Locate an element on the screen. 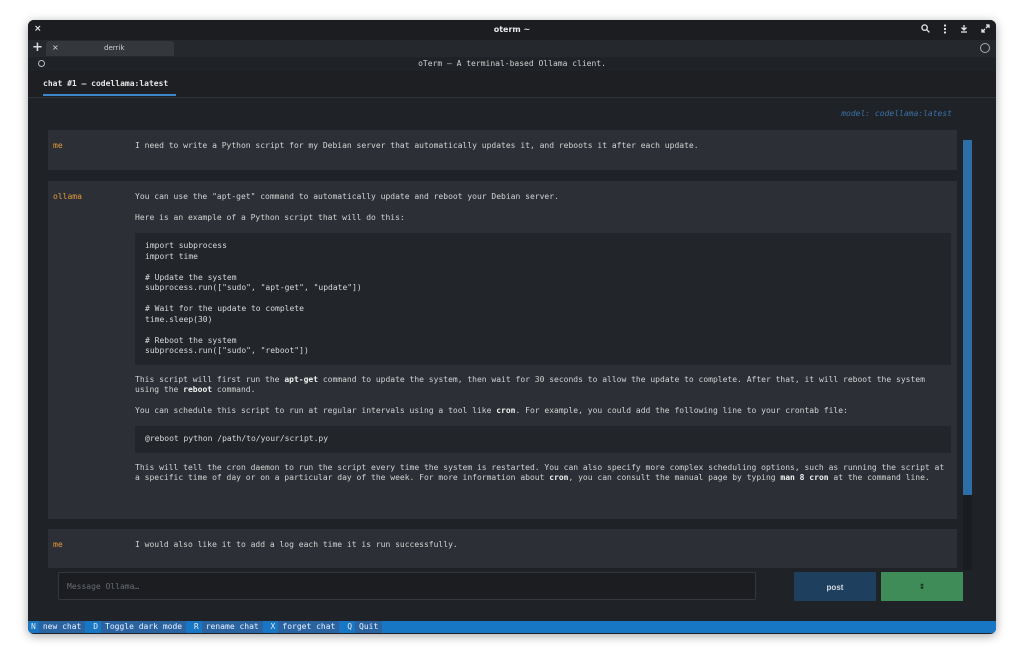 The width and height of the screenshot is (1024, 669). terminal-tab-label: derrik is located at coordinates (114, 48).